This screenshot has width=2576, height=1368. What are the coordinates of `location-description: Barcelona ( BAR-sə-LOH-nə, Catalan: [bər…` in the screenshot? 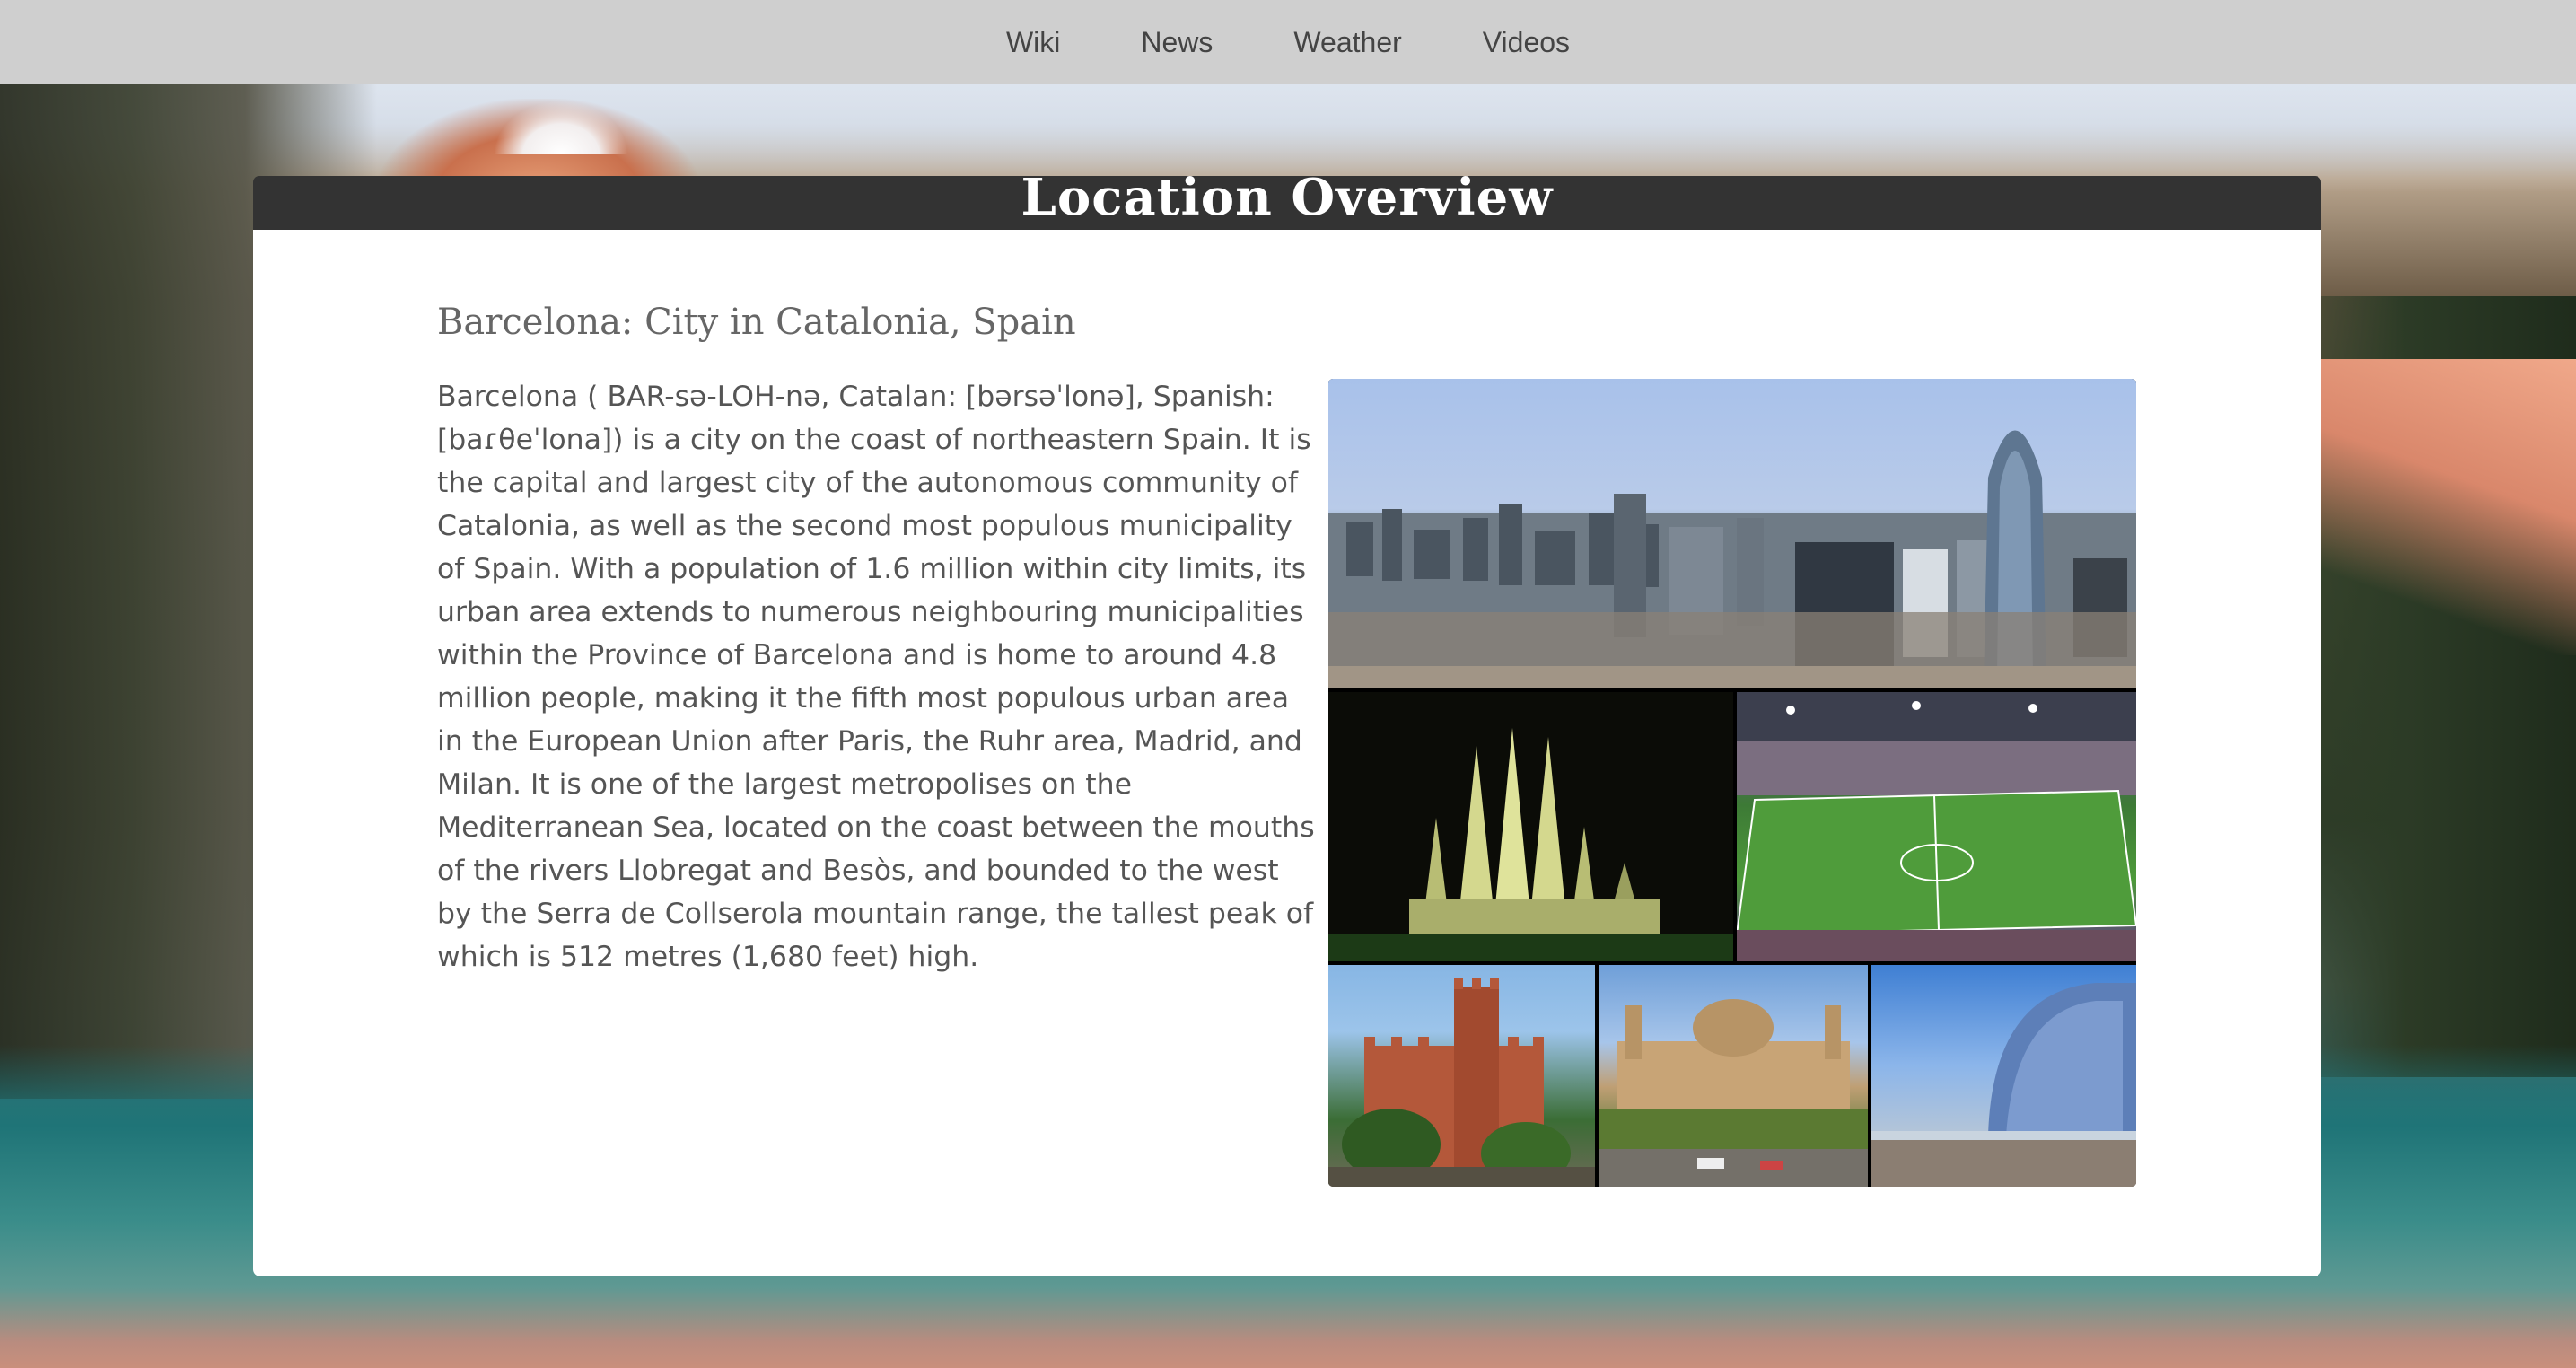 It's located at (876, 677).